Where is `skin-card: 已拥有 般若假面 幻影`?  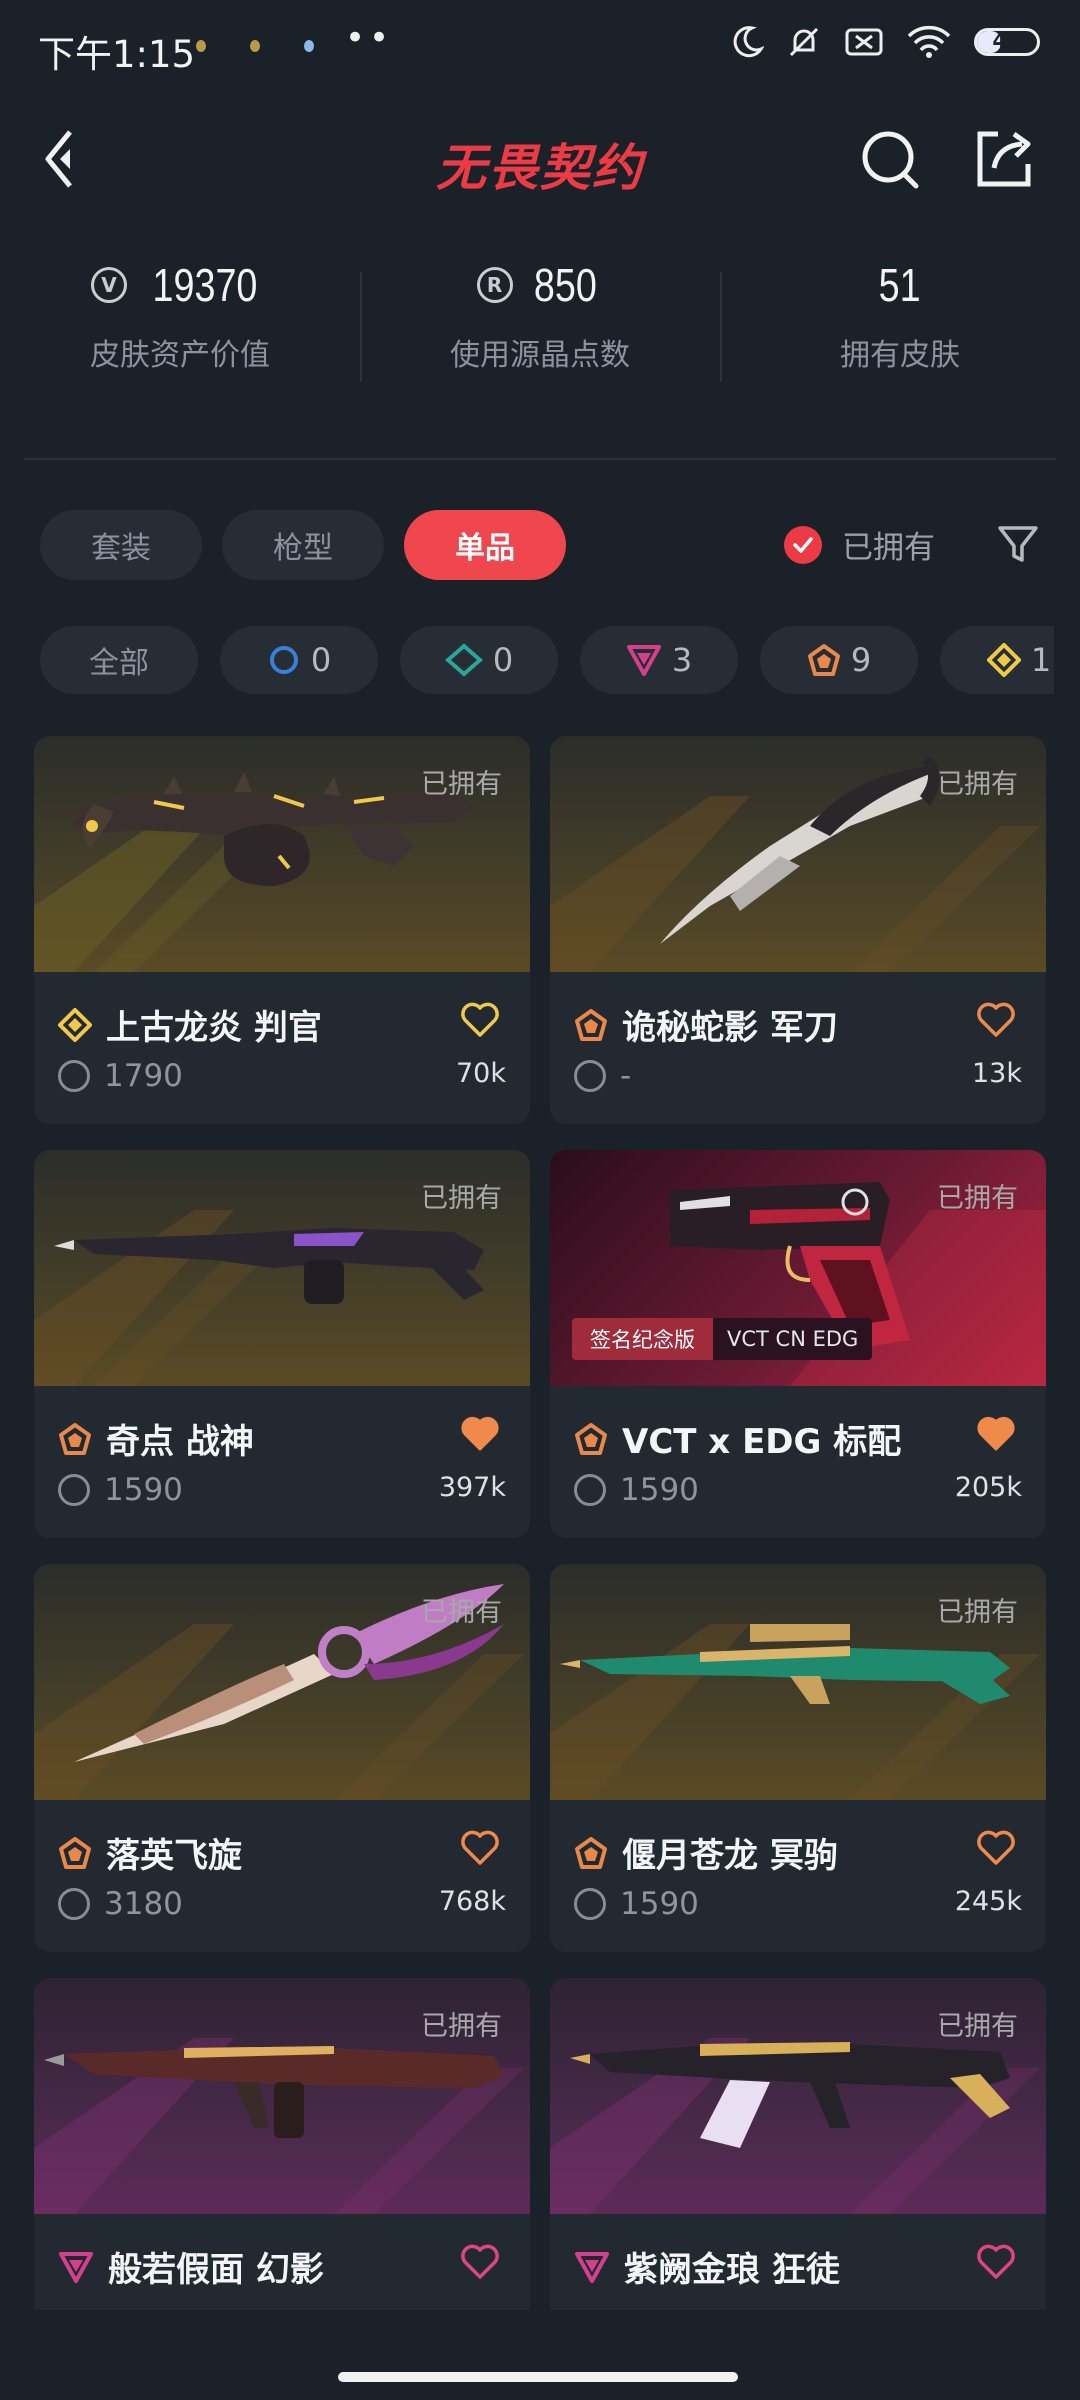 skin-card: 已拥有 般若假面 幻影 is located at coordinates (282, 2144).